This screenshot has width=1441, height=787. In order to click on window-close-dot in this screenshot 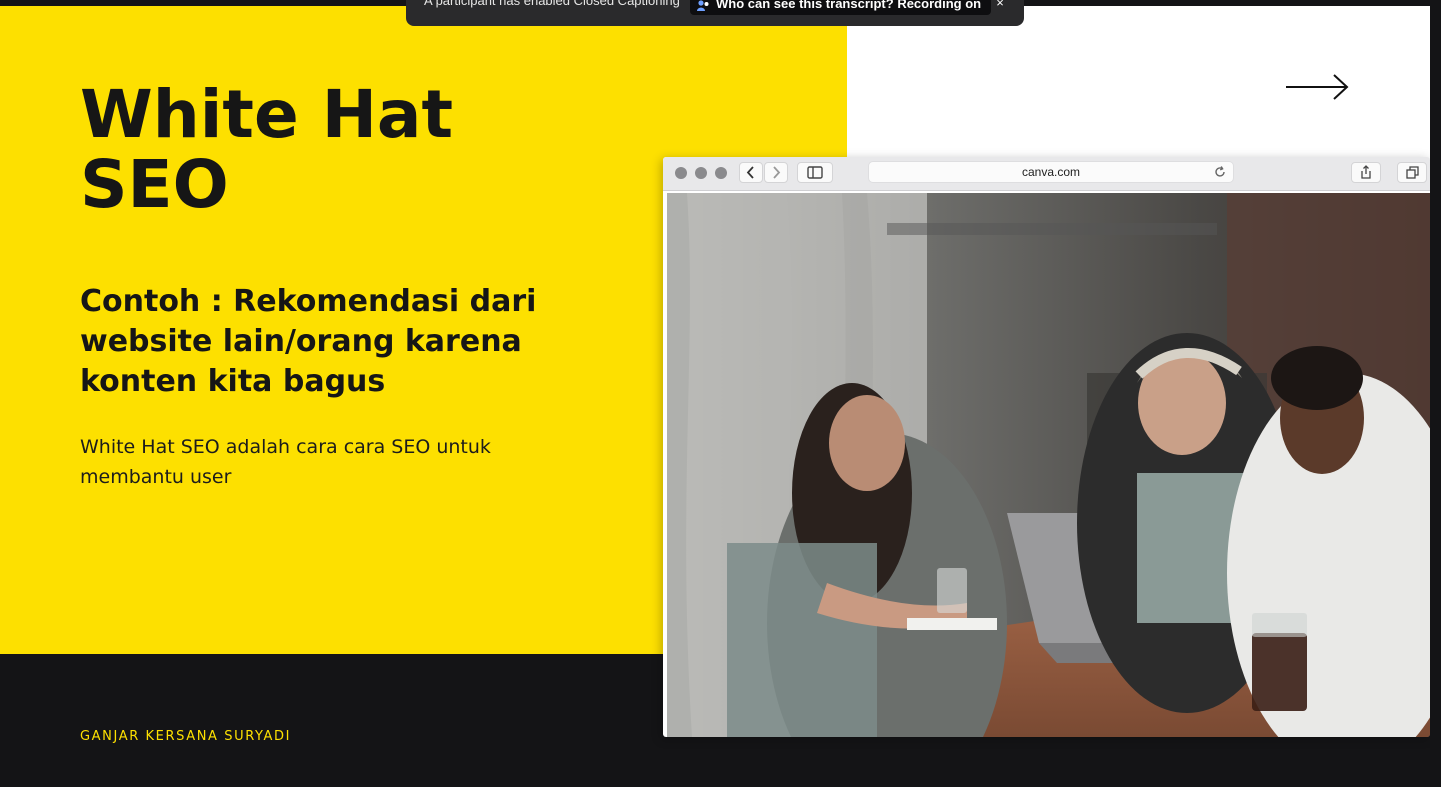, I will do `click(681, 173)`.